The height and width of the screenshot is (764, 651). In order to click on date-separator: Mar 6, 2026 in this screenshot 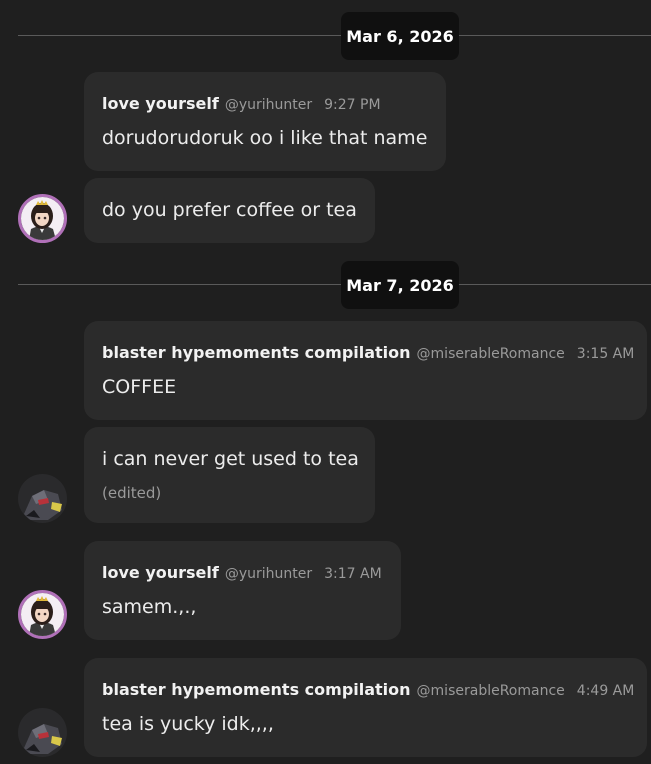, I will do `click(400, 36)`.